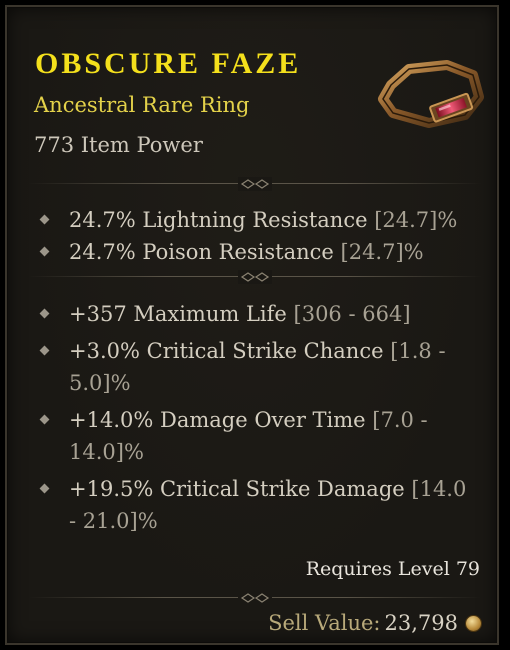 The height and width of the screenshot is (650, 510). I want to click on affix-row: +14.0% Damage Over Time [7.0 - 14.0]%, so click(259, 436).